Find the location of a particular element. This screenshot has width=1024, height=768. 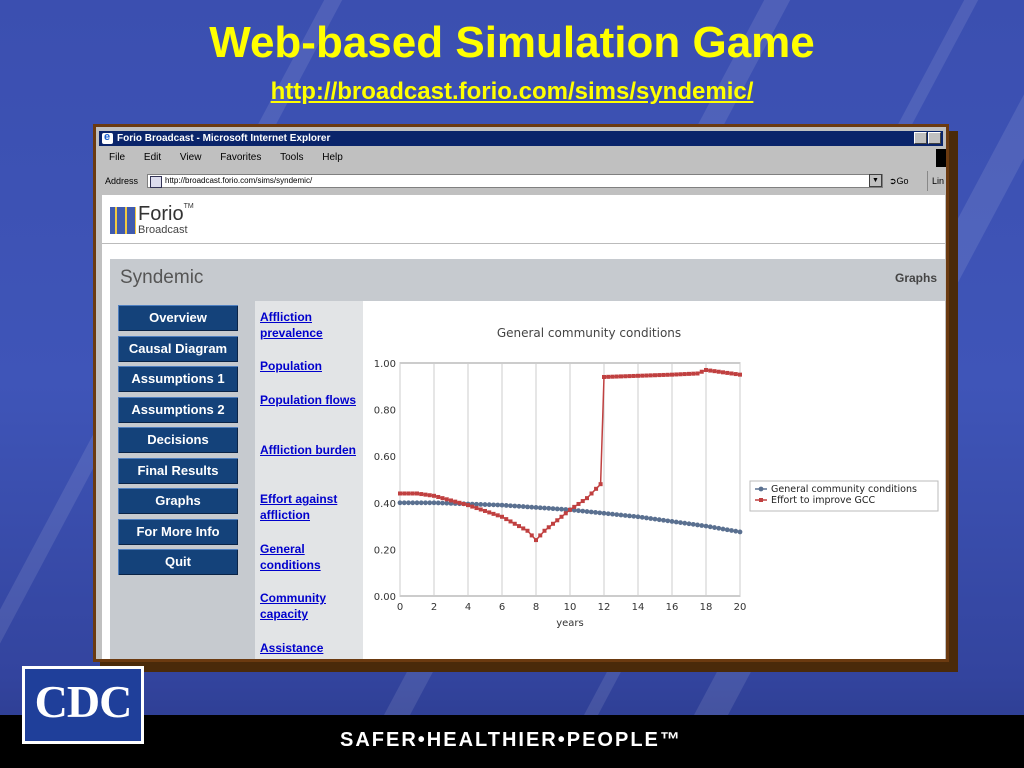

nav-assumptions-2-button: Assumptions 2 is located at coordinates (178, 410).